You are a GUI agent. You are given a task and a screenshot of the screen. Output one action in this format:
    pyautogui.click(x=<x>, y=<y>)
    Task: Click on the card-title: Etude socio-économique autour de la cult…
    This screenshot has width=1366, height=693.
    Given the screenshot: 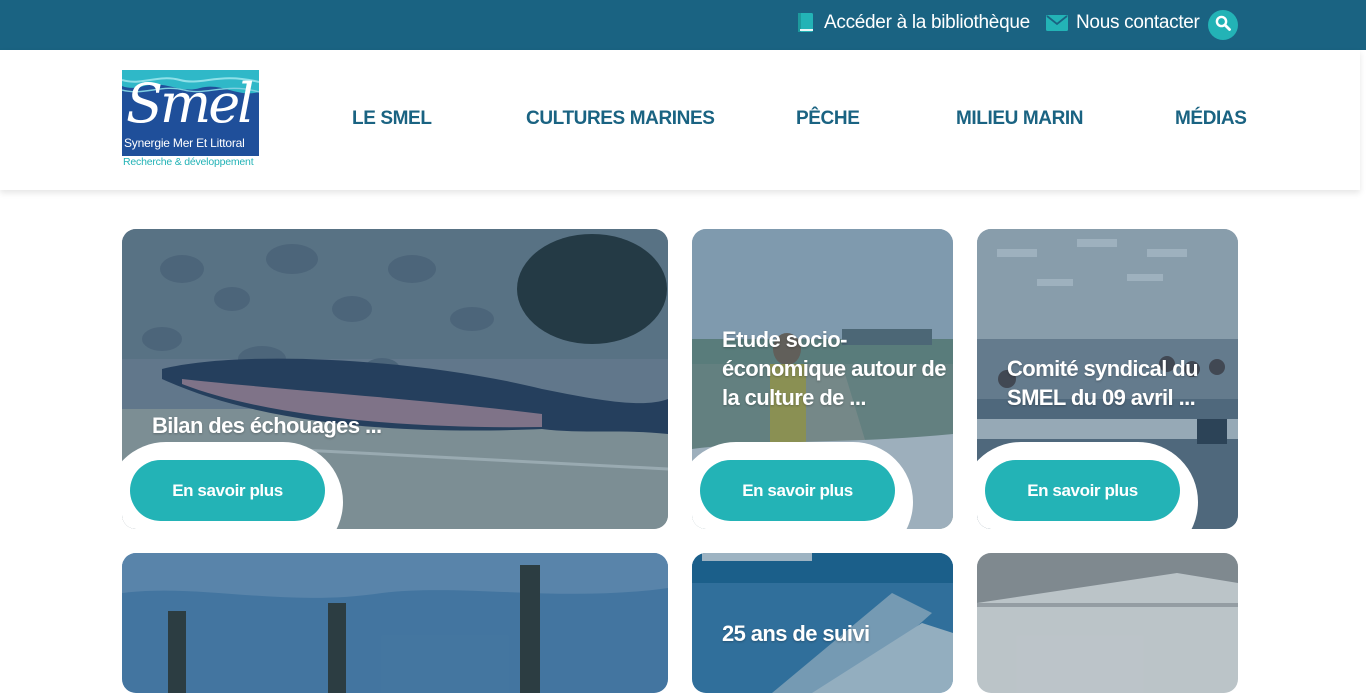 What is the action you would take?
    pyautogui.click(x=834, y=368)
    